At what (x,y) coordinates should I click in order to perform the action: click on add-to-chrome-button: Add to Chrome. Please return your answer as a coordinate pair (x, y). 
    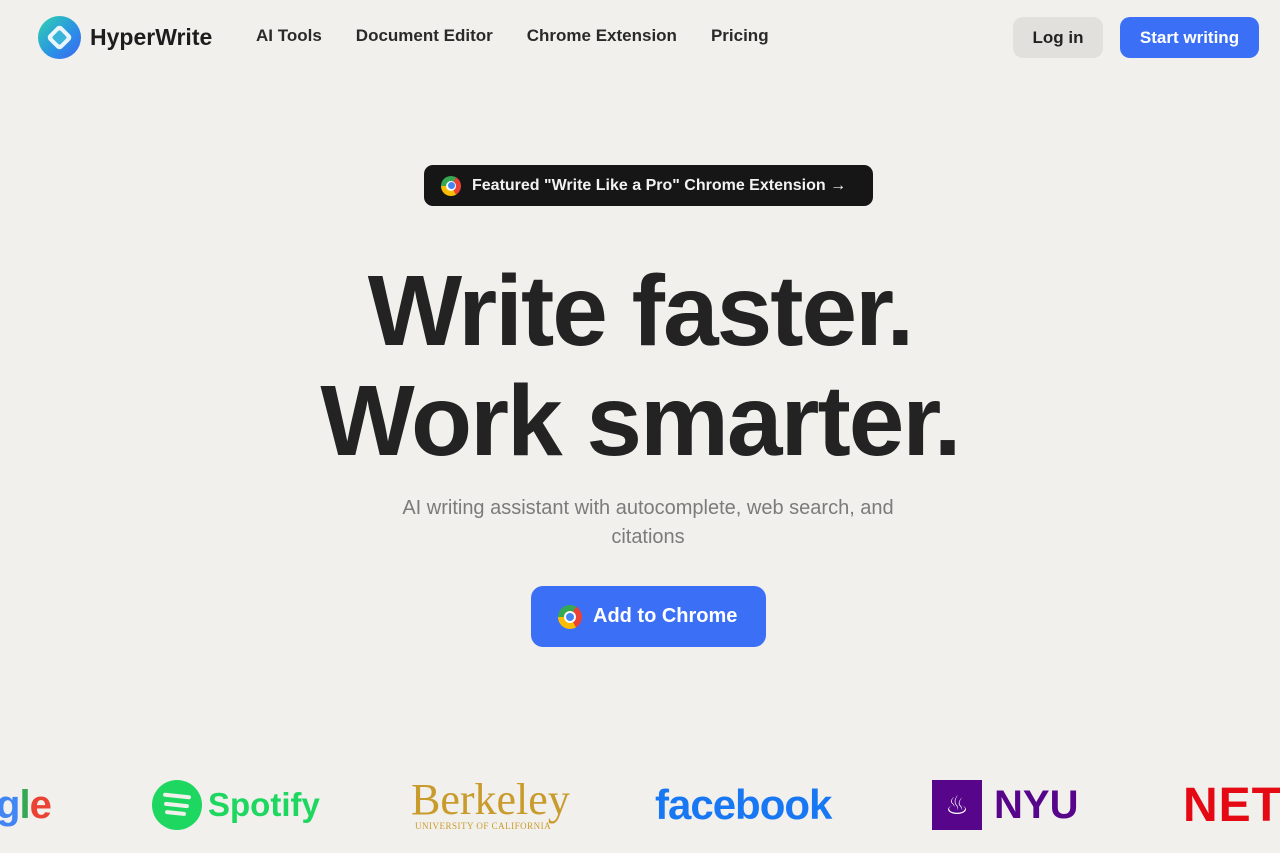
    Looking at the image, I should click on (648, 616).